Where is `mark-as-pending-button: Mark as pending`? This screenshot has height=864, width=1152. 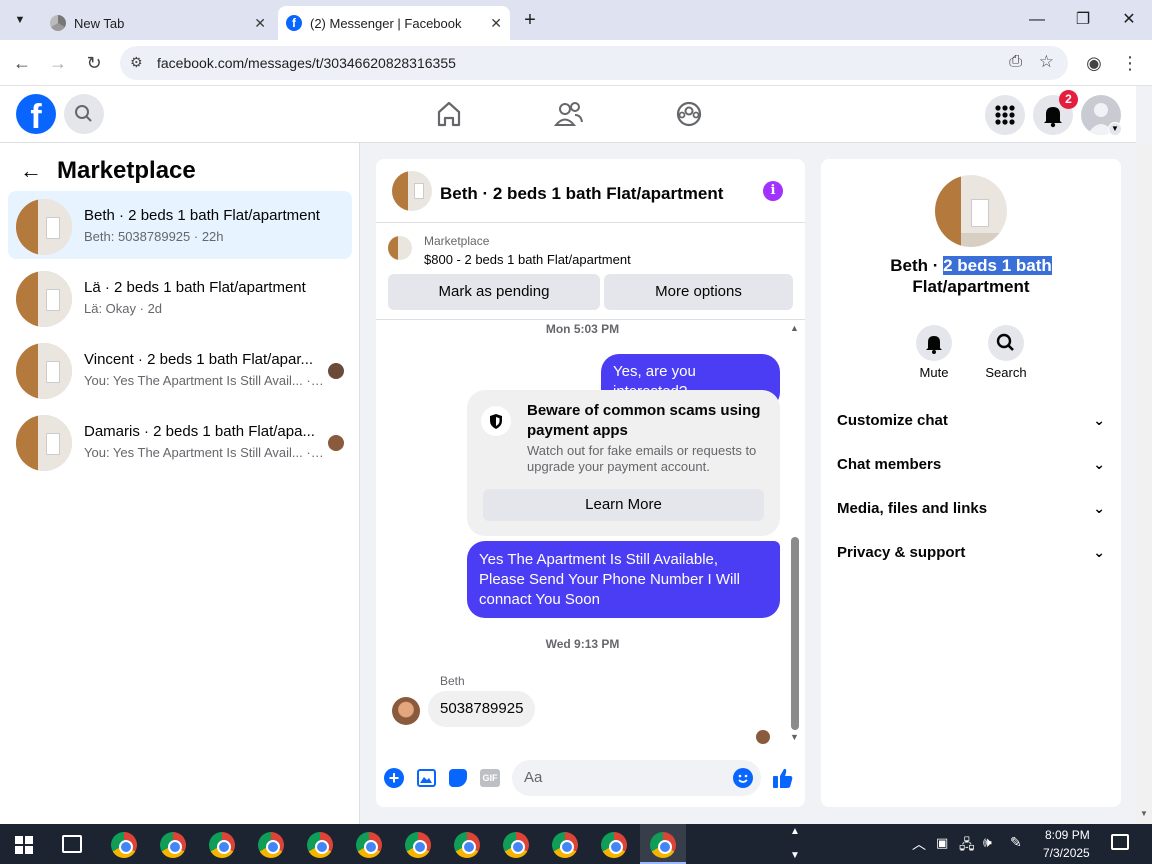
mark-as-pending-button: Mark as pending is located at coordinates (494, 292).